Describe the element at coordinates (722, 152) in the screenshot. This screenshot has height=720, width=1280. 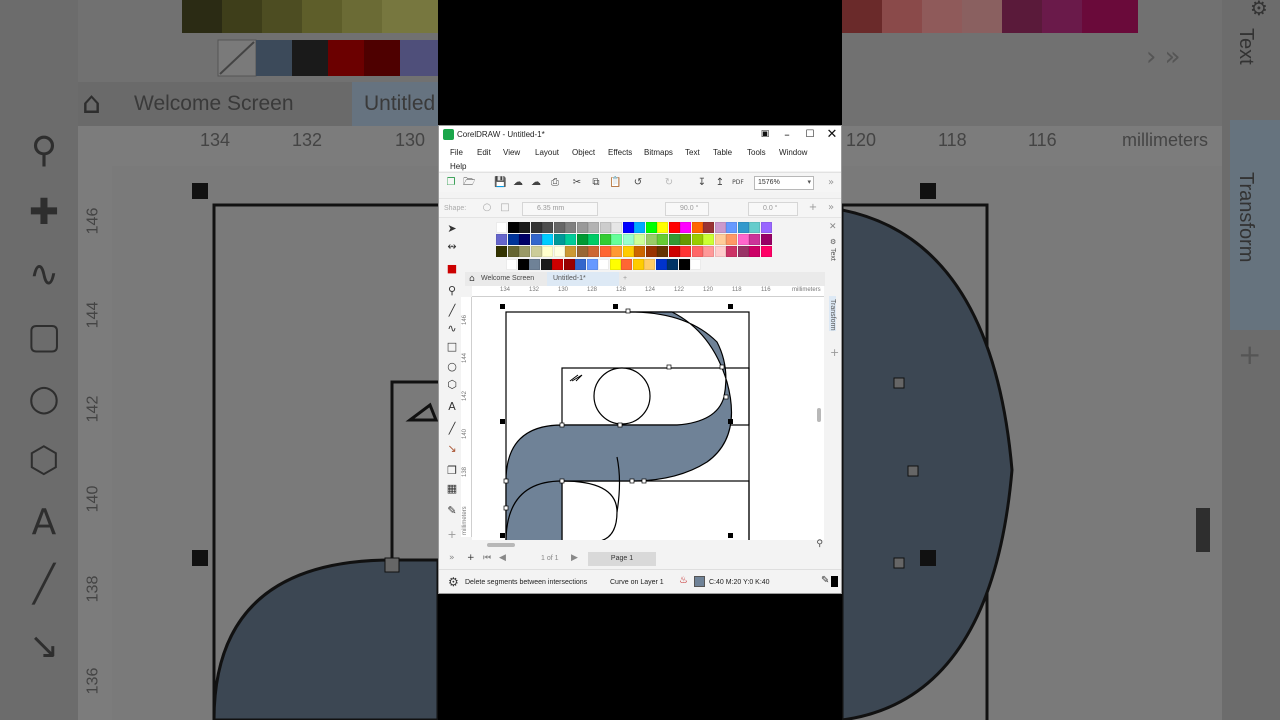
I see `menu-table: Table` at that location.